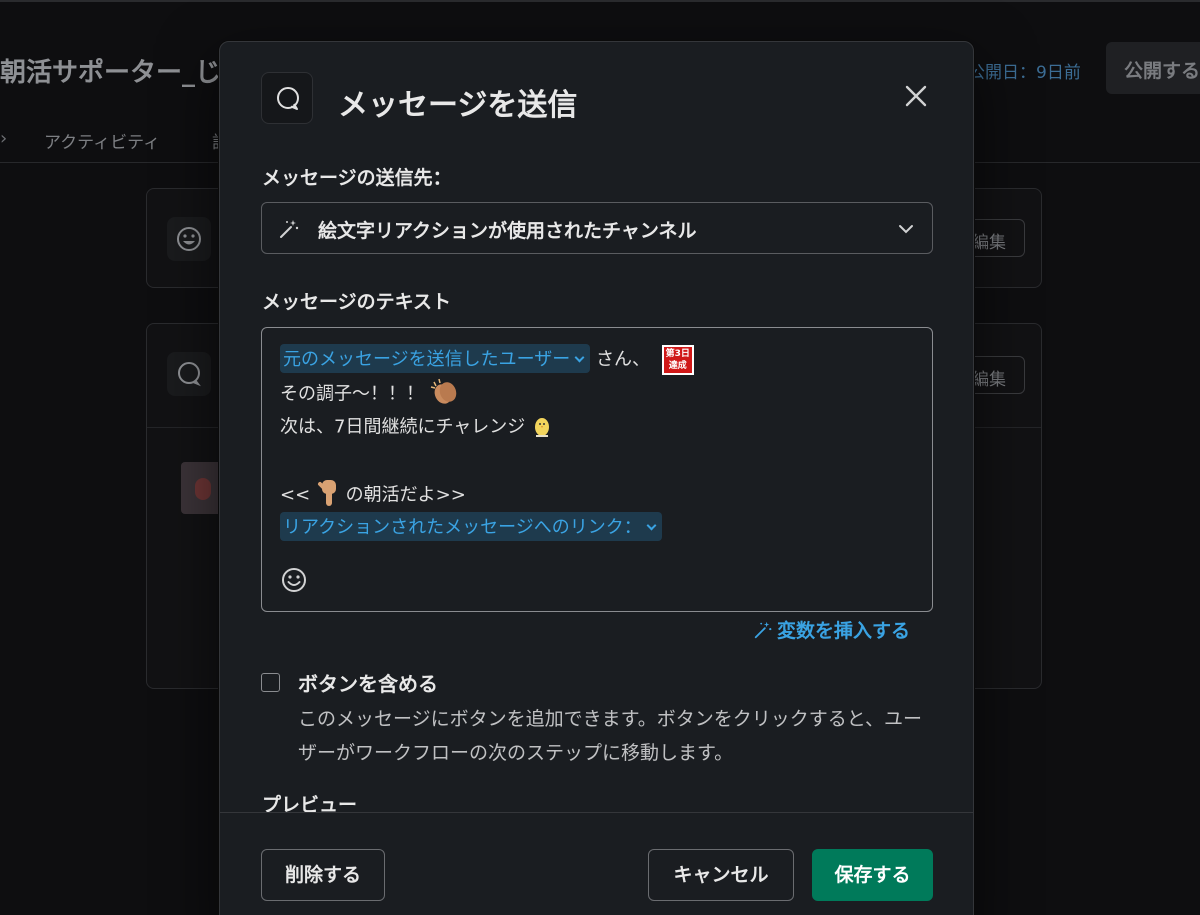 The height and width of the screenshot is (915, 1200). Describe the element at coordinates (102, 140) in the screenshot. I see `tab-activity: アクティビティ` at that location.